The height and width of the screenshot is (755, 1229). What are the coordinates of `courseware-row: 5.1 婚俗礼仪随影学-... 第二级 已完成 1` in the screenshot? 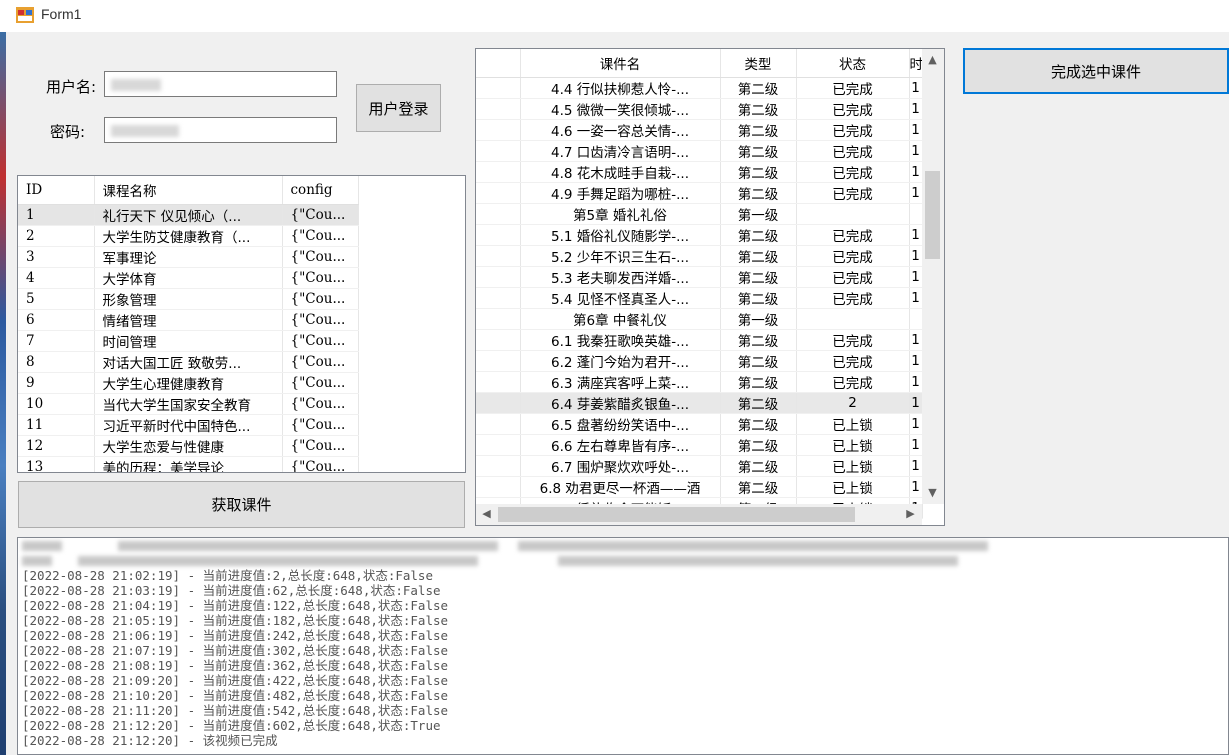 It's located at (699, 235).